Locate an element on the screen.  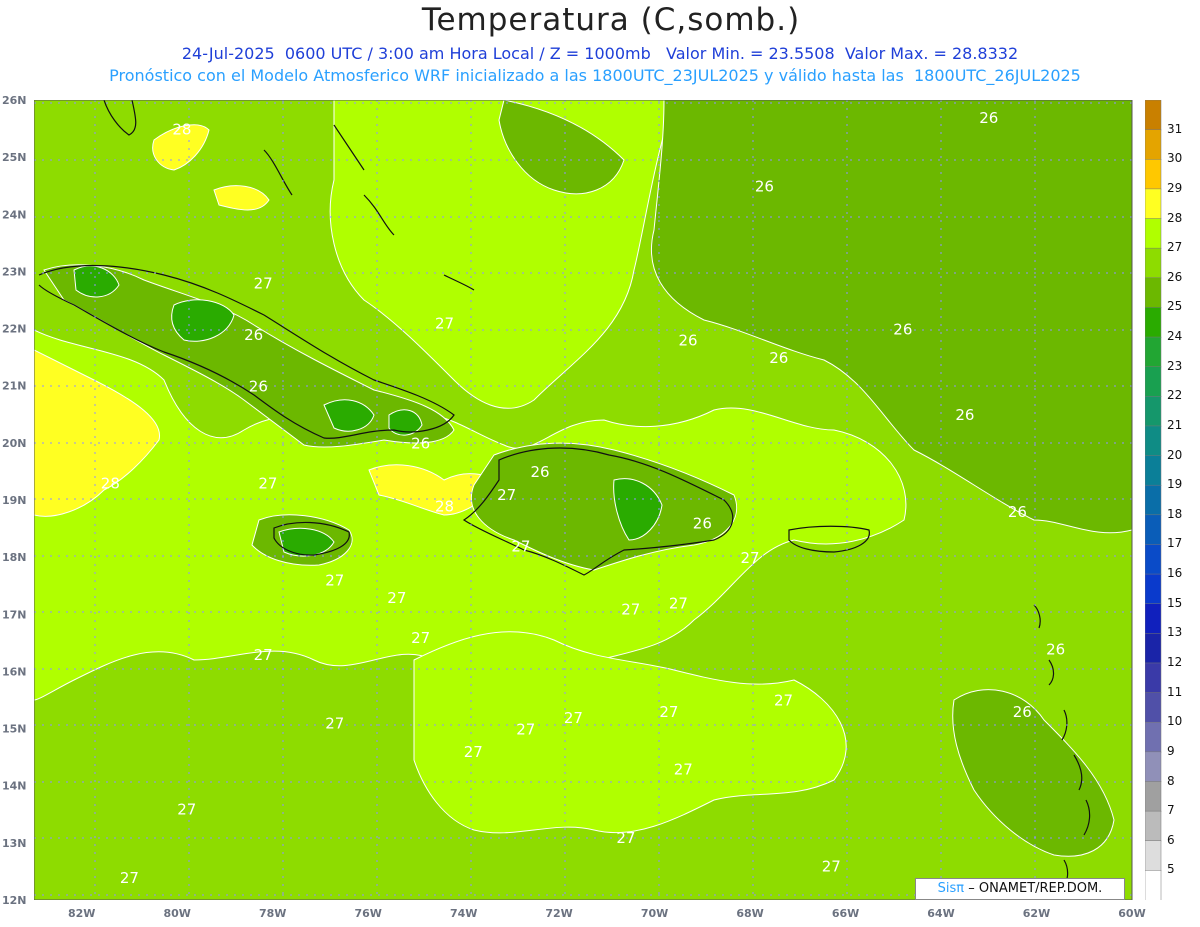
contour-label: 28 is located at coordinates (110, 484).